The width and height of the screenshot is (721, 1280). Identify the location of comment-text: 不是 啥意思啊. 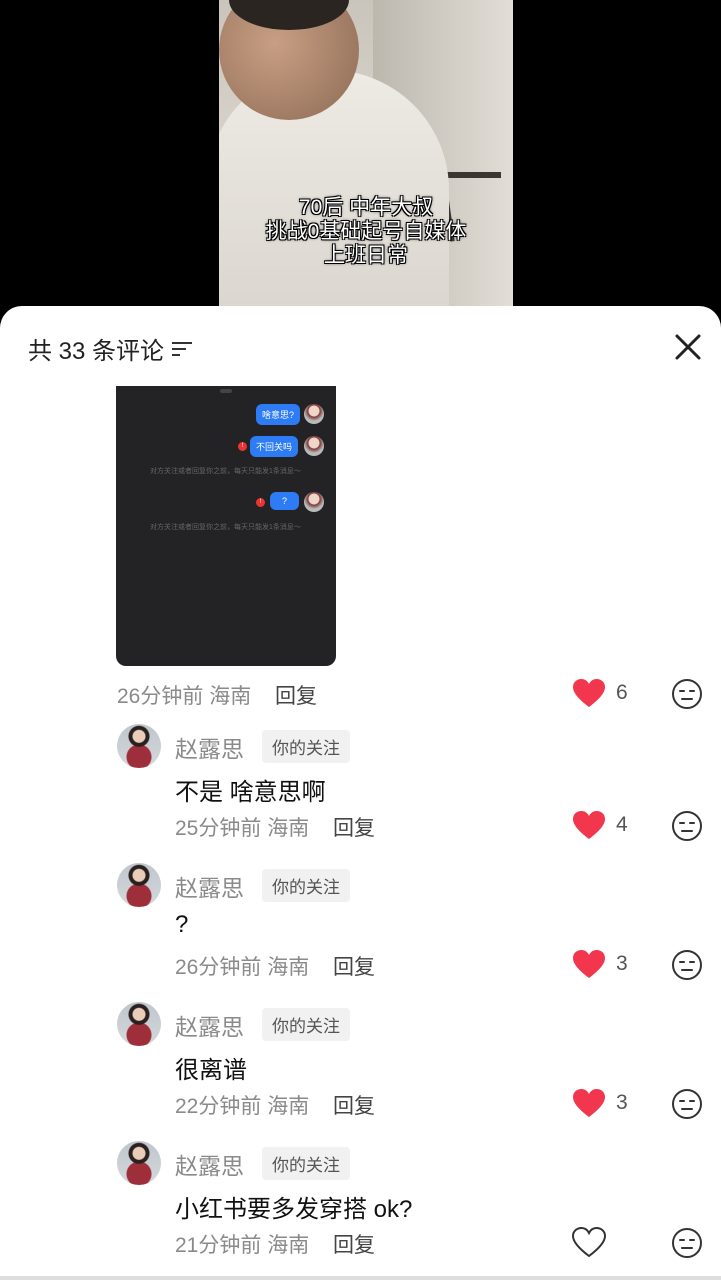
(250, 792).